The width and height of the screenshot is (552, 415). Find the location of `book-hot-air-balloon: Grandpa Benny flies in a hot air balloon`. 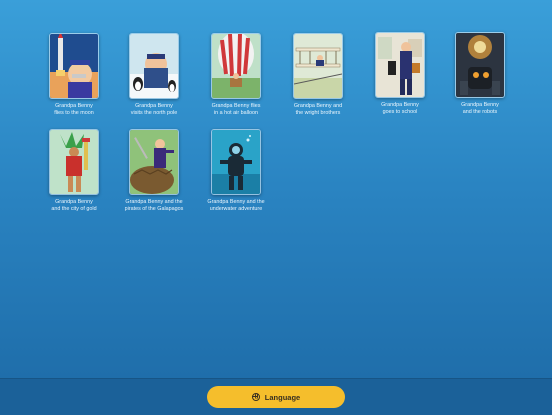

book-hot-air-balloon: Grandpa Benny flies in a hot air balloon is located at coordinates (236, 75).